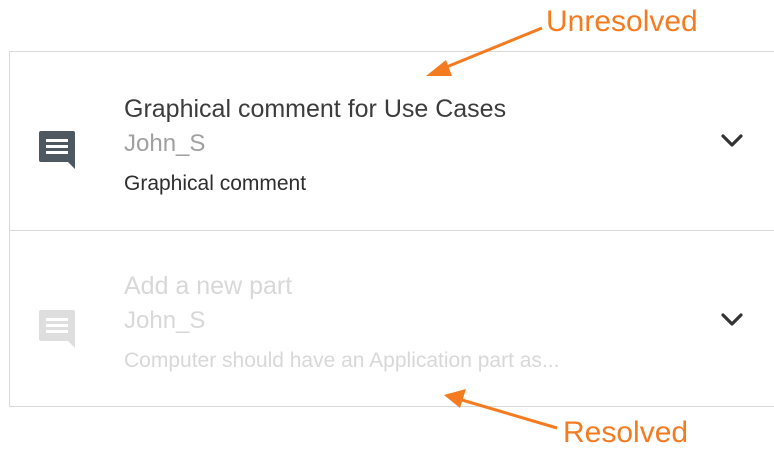  Describe the element at coordinates (208, 286) in the screenshot. I see `comment-title: Add a new part` at that location.